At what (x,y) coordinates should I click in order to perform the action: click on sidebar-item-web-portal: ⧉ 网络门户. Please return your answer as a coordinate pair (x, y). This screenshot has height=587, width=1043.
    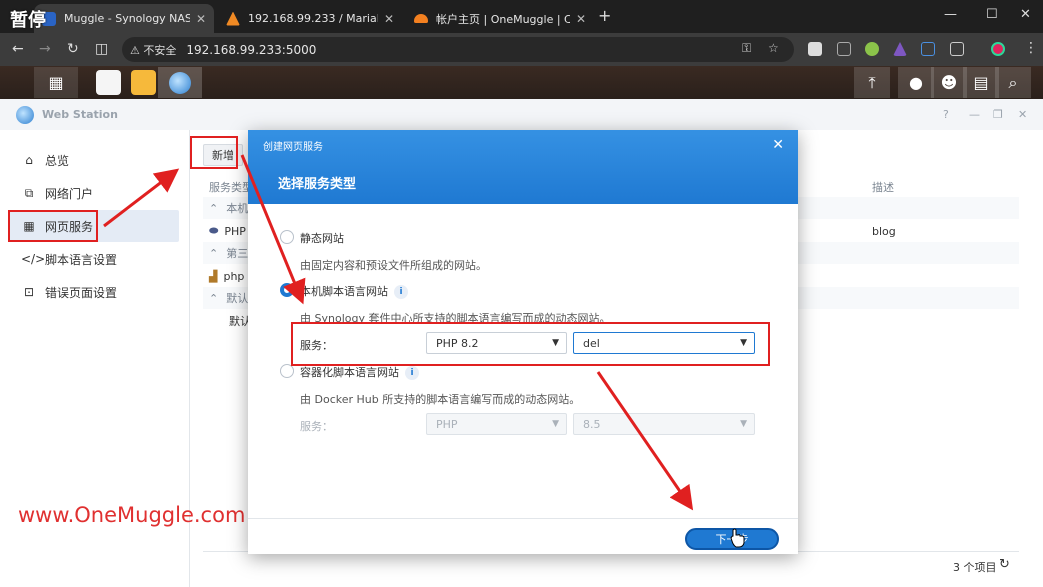
    Looking at the image, I should click on (93, 193).